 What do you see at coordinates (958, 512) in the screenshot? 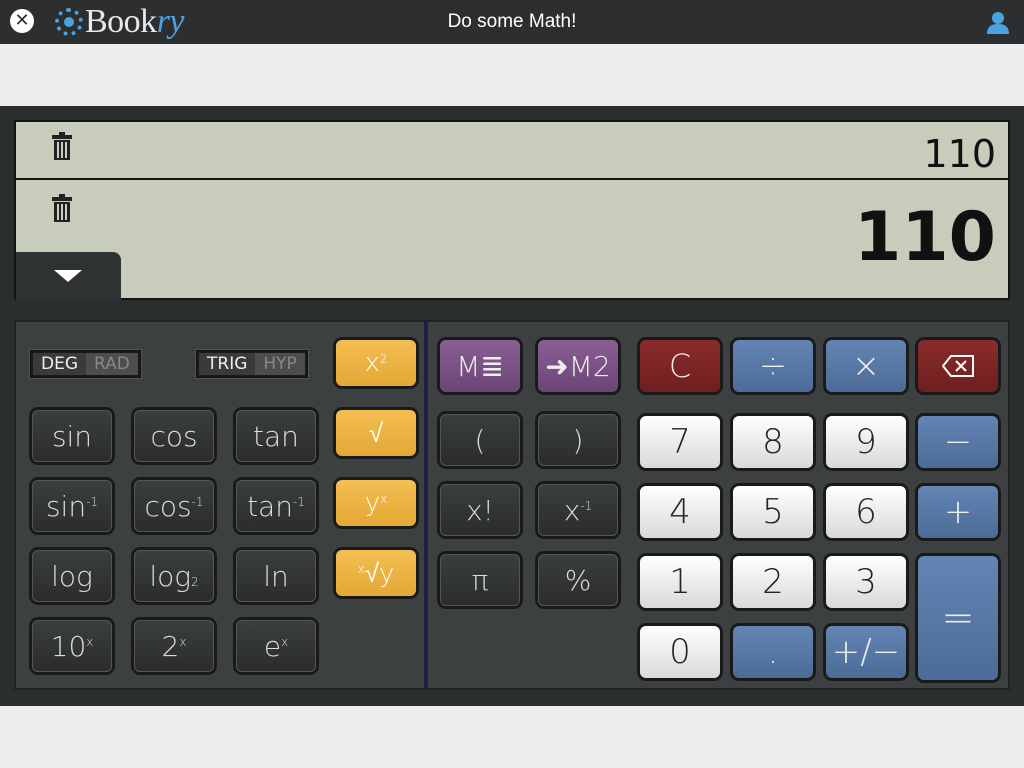
I see `plus-button: +` at bounding box center [958, 512].